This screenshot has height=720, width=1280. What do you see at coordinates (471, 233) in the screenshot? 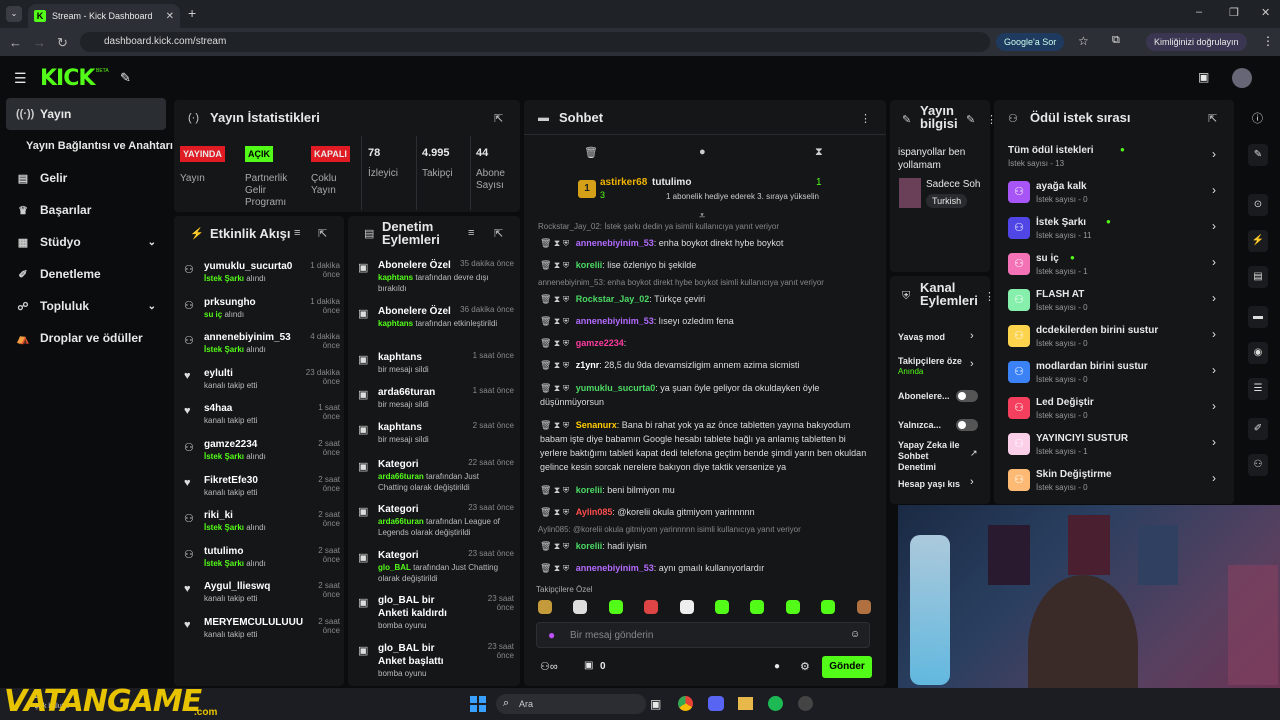
I see `filter-icon: ≡` at bounding box center [471, 233].